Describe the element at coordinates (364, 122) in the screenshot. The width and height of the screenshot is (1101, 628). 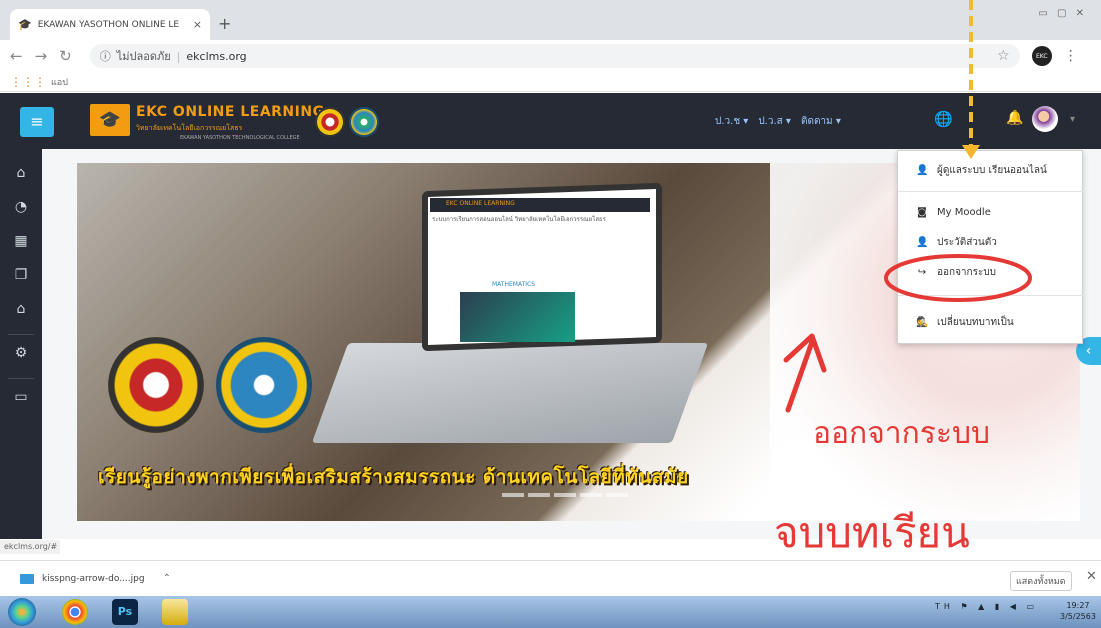
I see `school-seal-logo` at that location.